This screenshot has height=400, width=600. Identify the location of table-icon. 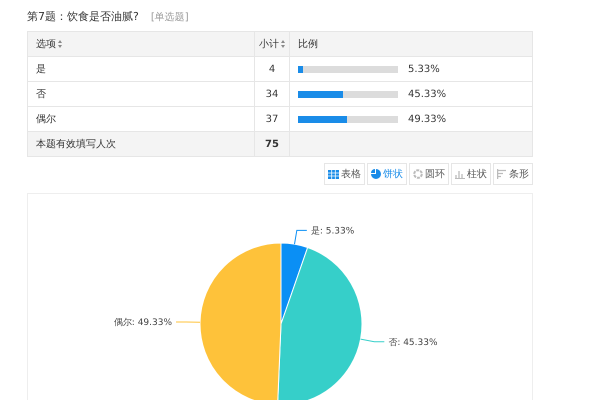
(333, 174).